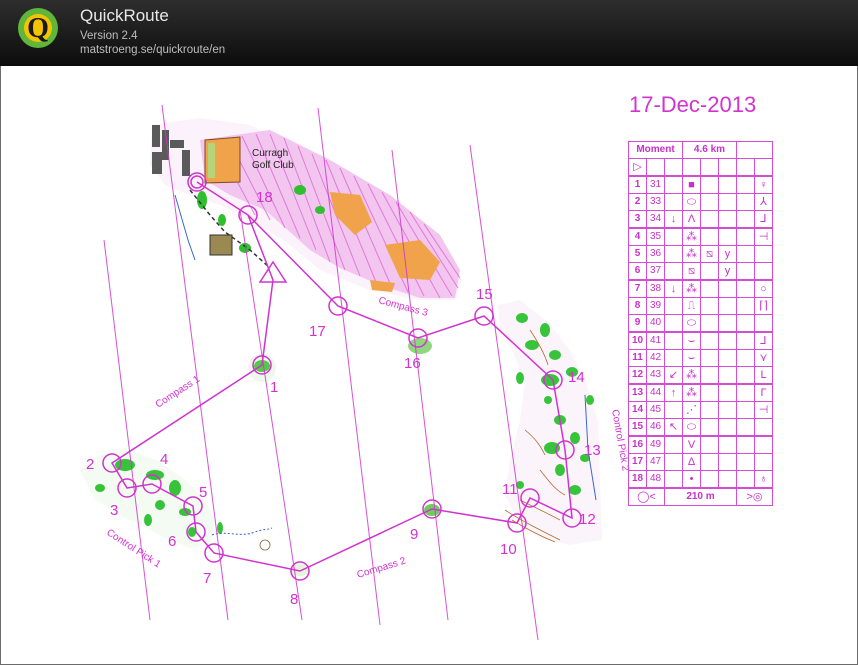 Image resolution: width=858 pixels, height=666 pixels. I want to click on description-row: 9 40 ⬭, so click(700, 323).